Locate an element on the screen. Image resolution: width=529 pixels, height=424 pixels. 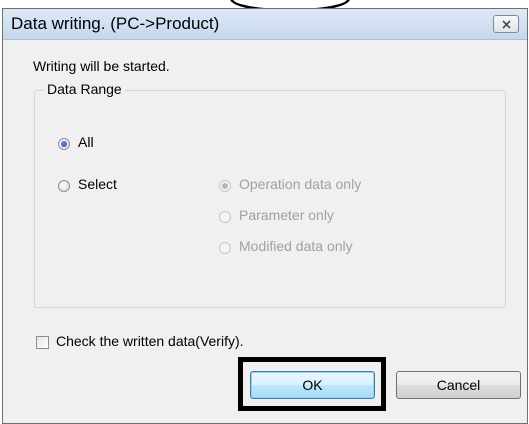
ok-button-highlight-frame is located at coordinates (312, 384).